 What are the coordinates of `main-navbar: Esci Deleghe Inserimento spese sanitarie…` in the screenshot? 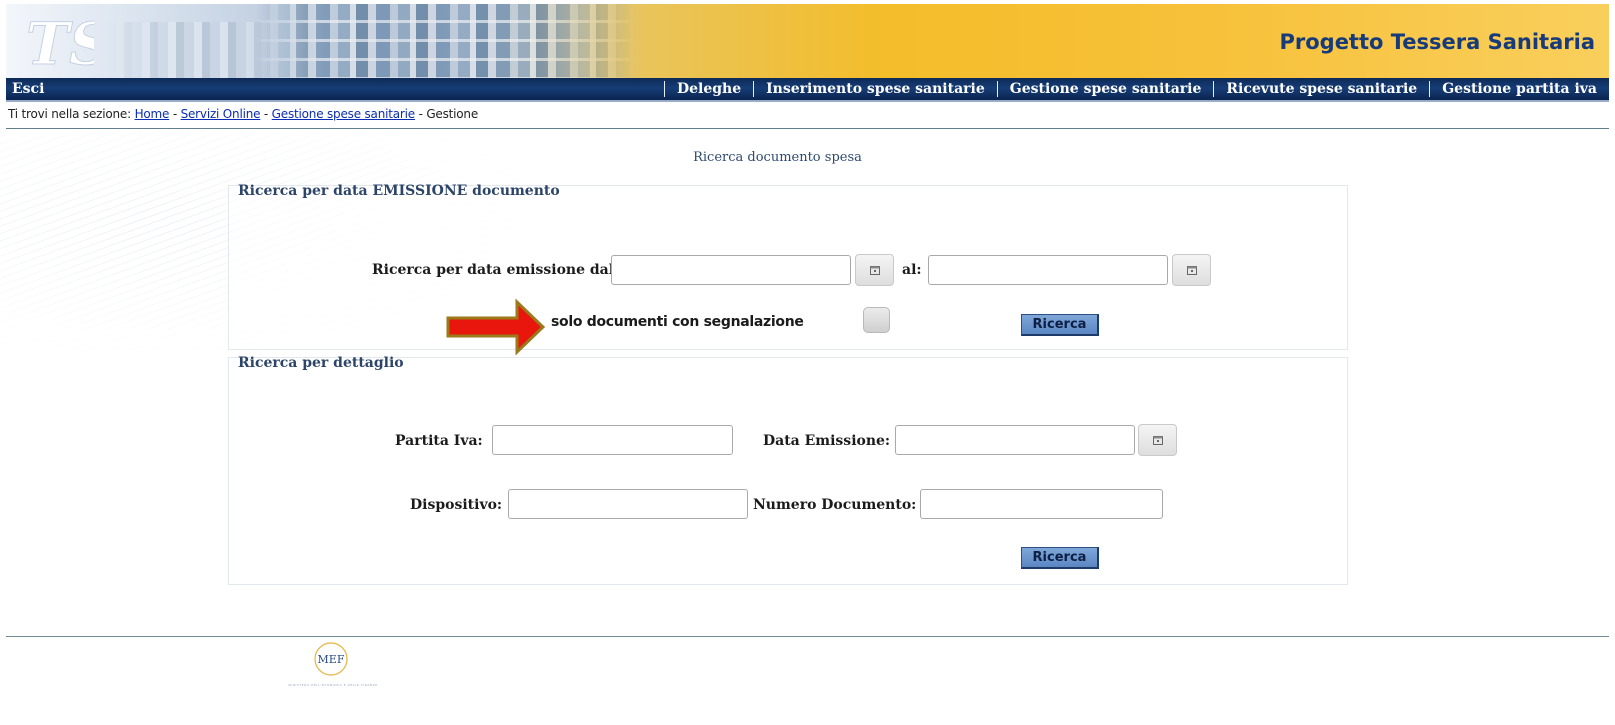 It's located at (807, 90).